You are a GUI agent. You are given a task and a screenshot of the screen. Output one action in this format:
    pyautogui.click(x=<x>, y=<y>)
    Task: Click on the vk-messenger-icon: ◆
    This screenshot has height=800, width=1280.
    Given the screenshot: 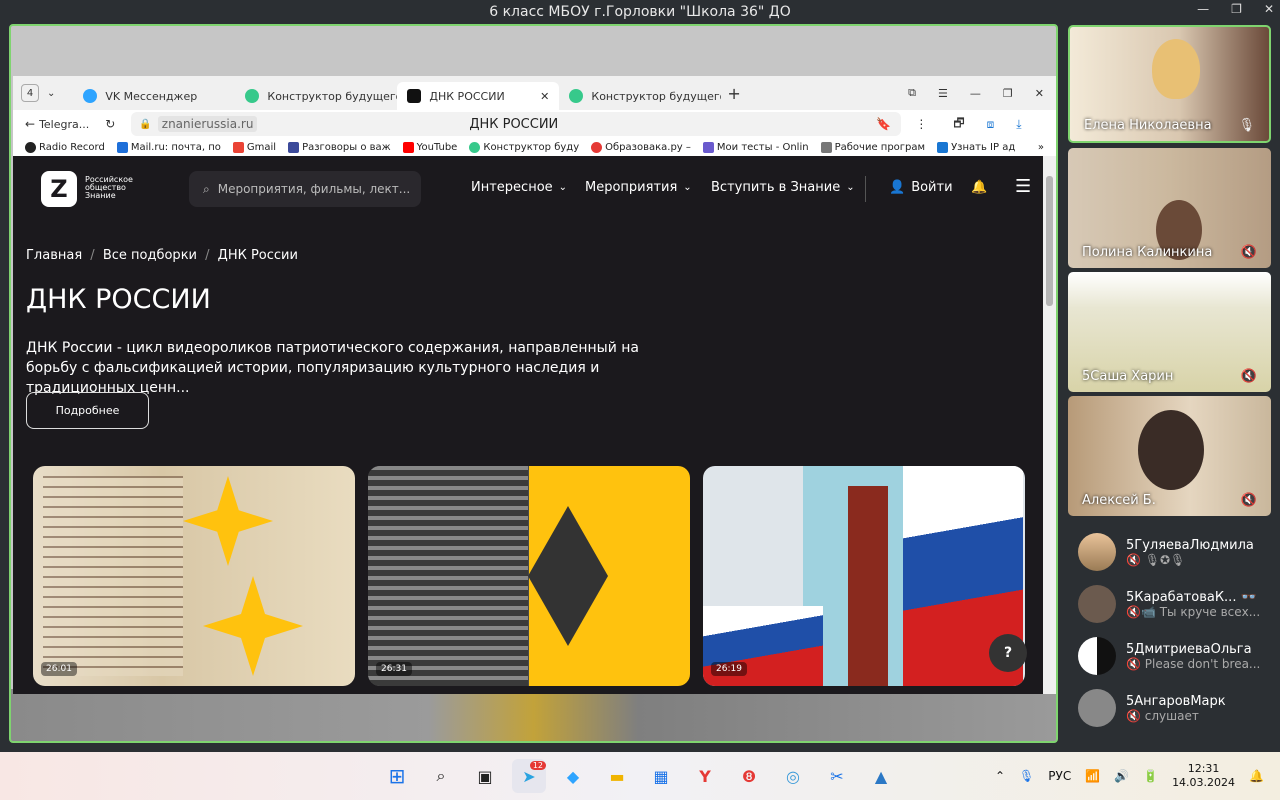 What is the action you would take?
    pyautogui.click(x=573, y=776)
    